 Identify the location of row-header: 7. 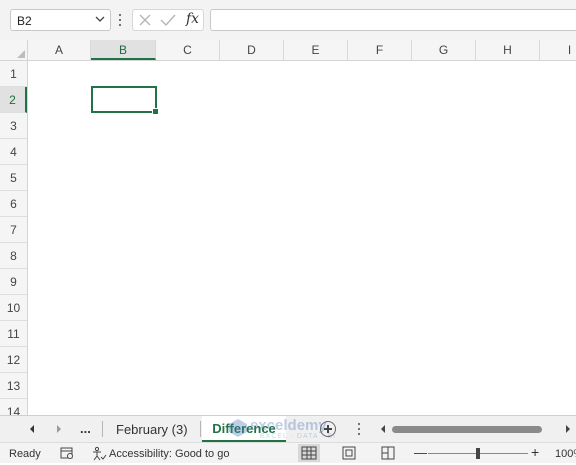
(13, 230).